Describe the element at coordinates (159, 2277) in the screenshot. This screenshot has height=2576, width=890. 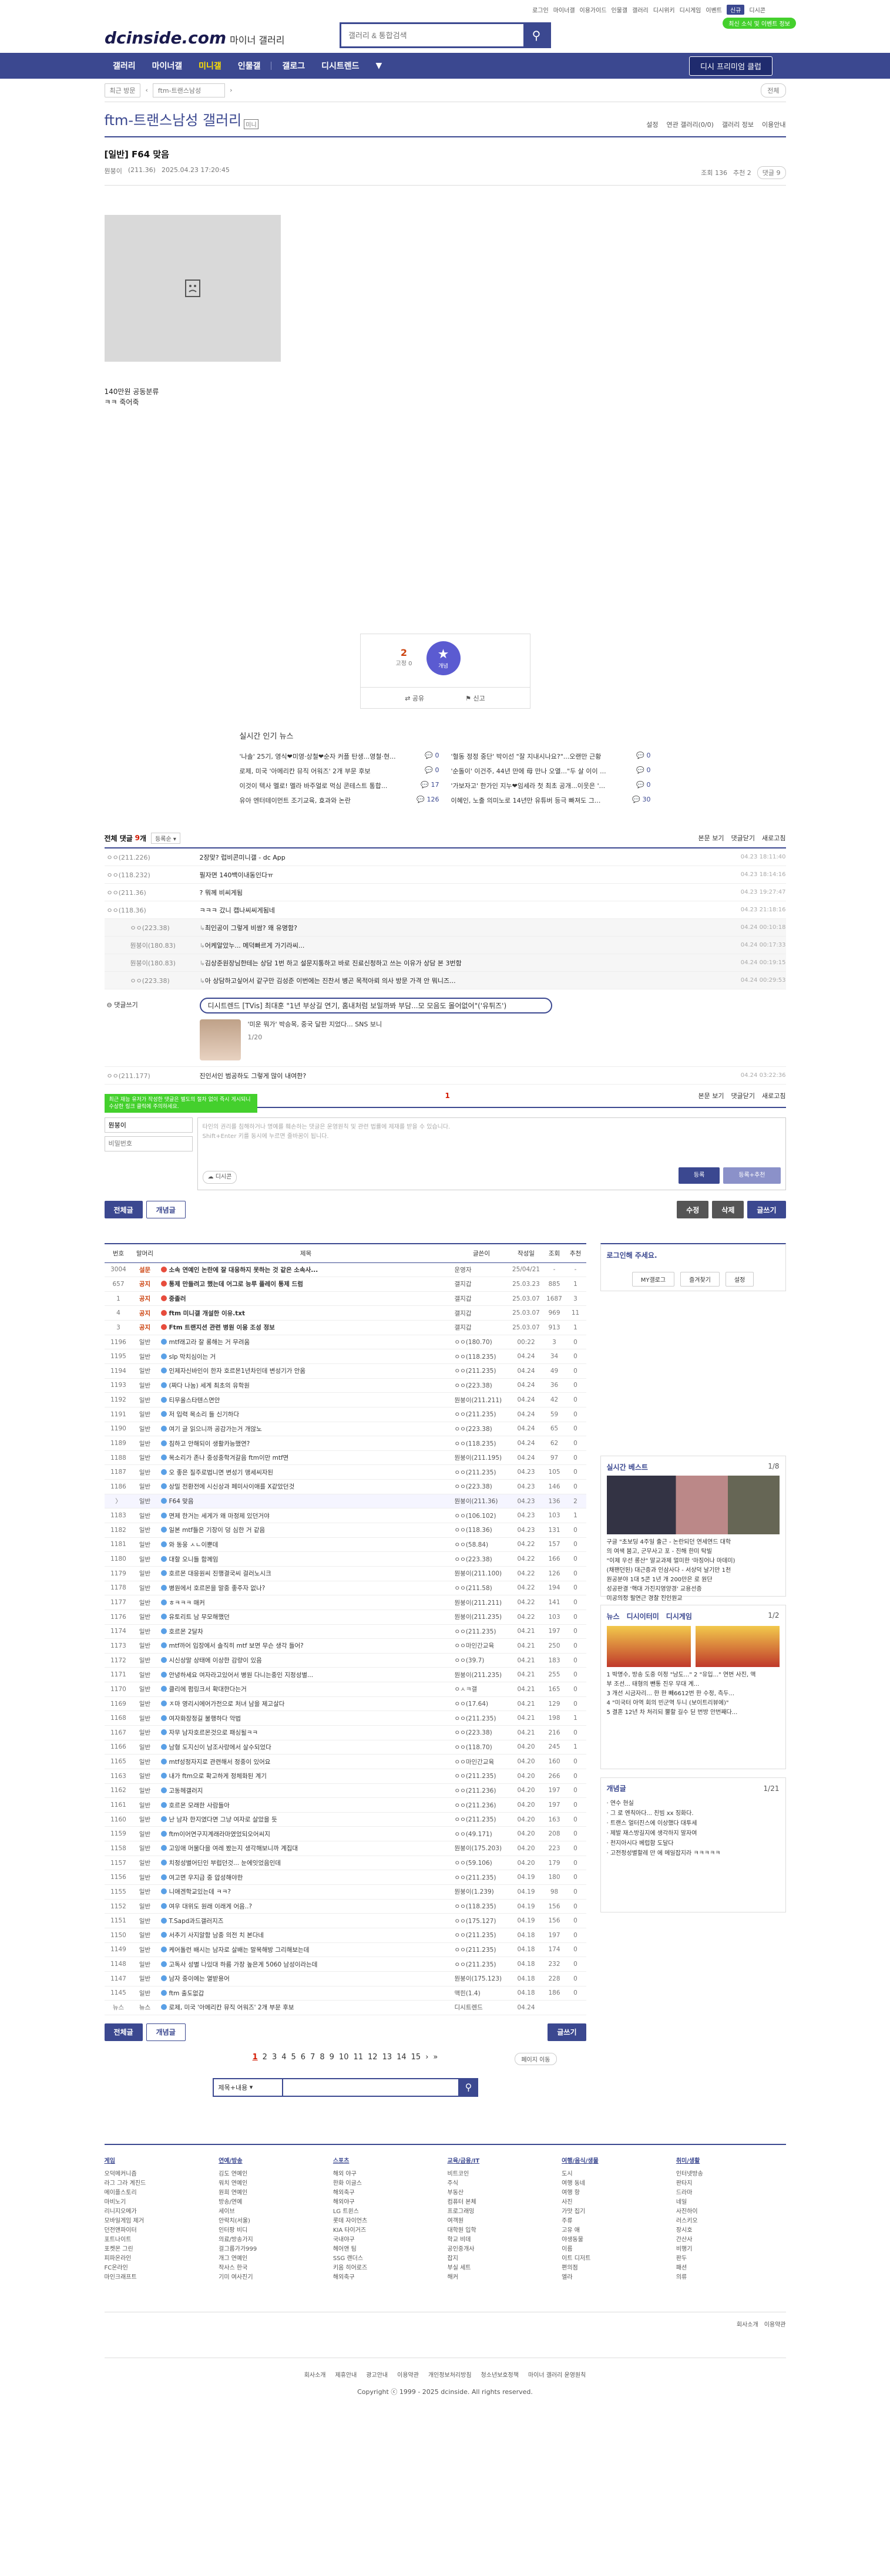
I see `footer-col-item: 마인크래프트` at that location.